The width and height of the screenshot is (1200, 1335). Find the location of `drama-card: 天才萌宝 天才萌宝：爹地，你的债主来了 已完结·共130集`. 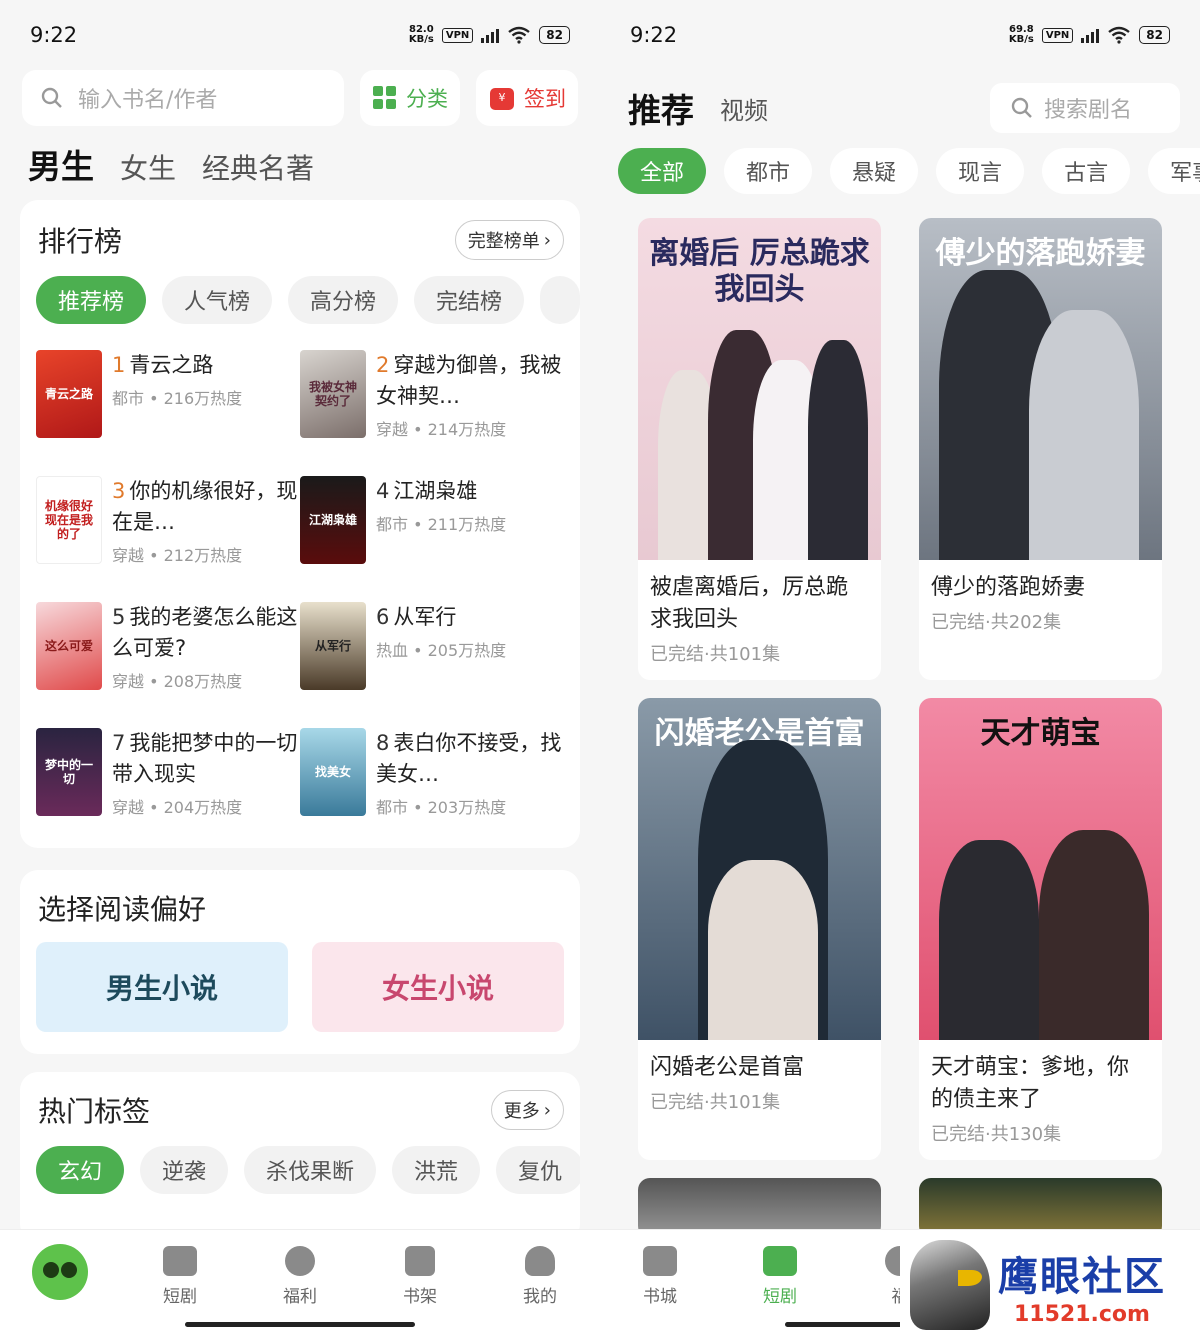

drama-card: 天才萌宝 天才萌宝：爹地，你的债主来了 已完结·共130集 is located at coordinates (1040, 929).